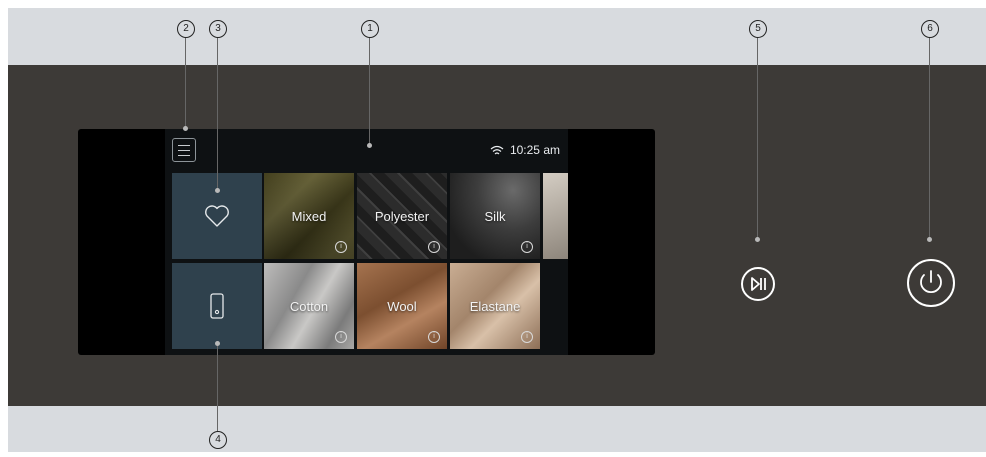 This screenshot has width=986, height=457. What do you see at coordinates (309, 216) in the screenshot?
I see `program-tile-mixed: Mixed i` at bounding box center [309, 216].